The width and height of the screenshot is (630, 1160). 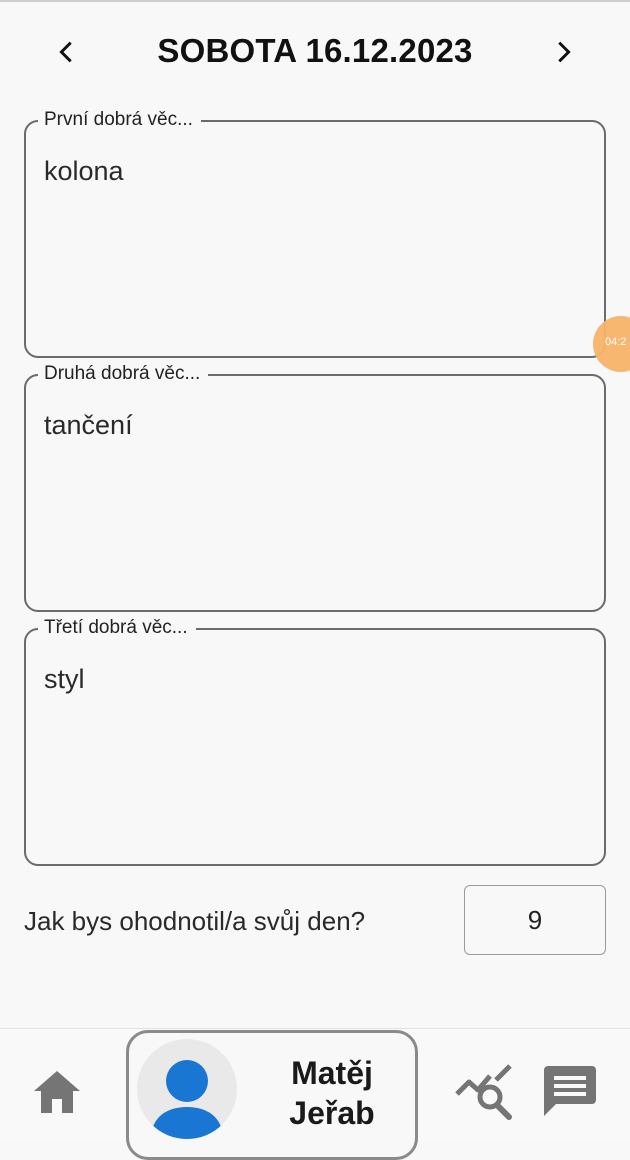 What do you see at coordinates (616, 342) in the screenshot?
I see `badge-text: 04:2` at bounding box center [616, 342].